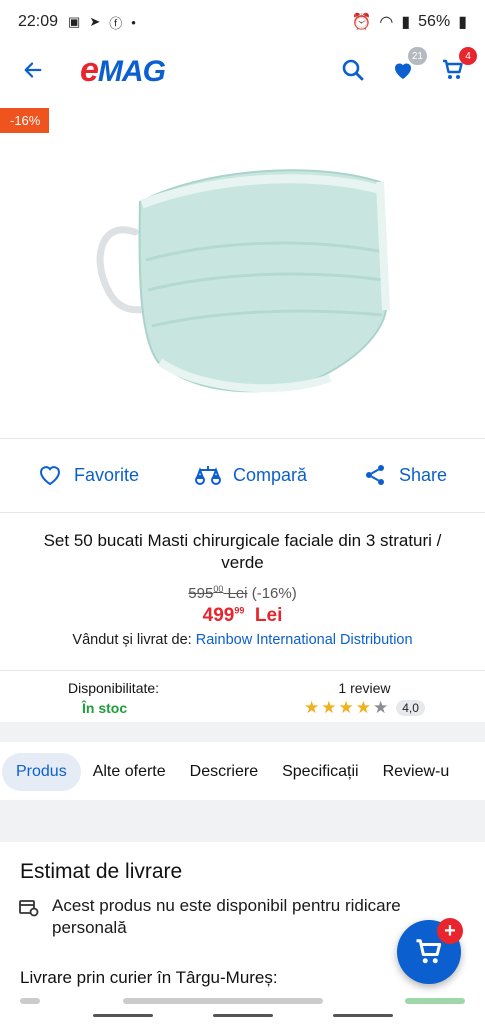 This screenshot has width=485, height=1024. Describe the element at coordinates (207, 475) in the screenshot. I see `scale-icon` at that location.